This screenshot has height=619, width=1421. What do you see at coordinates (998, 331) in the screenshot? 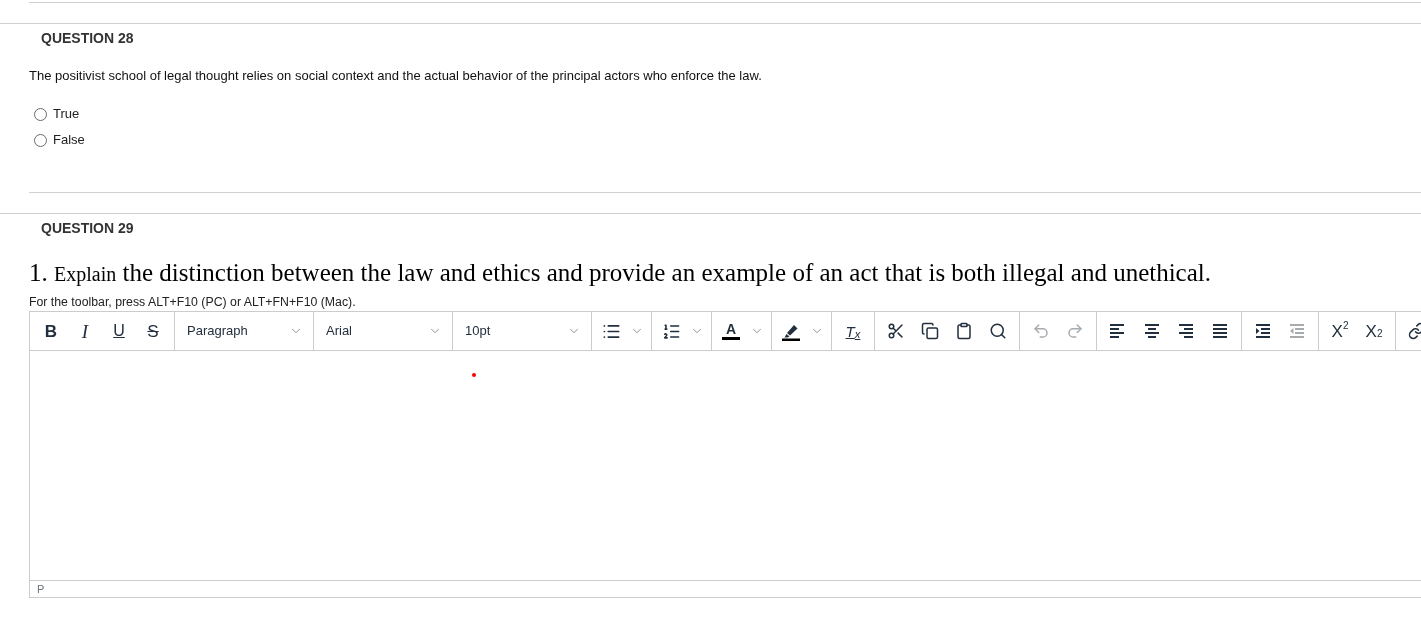
I see `search-icon` at bounding box center [998, 331].